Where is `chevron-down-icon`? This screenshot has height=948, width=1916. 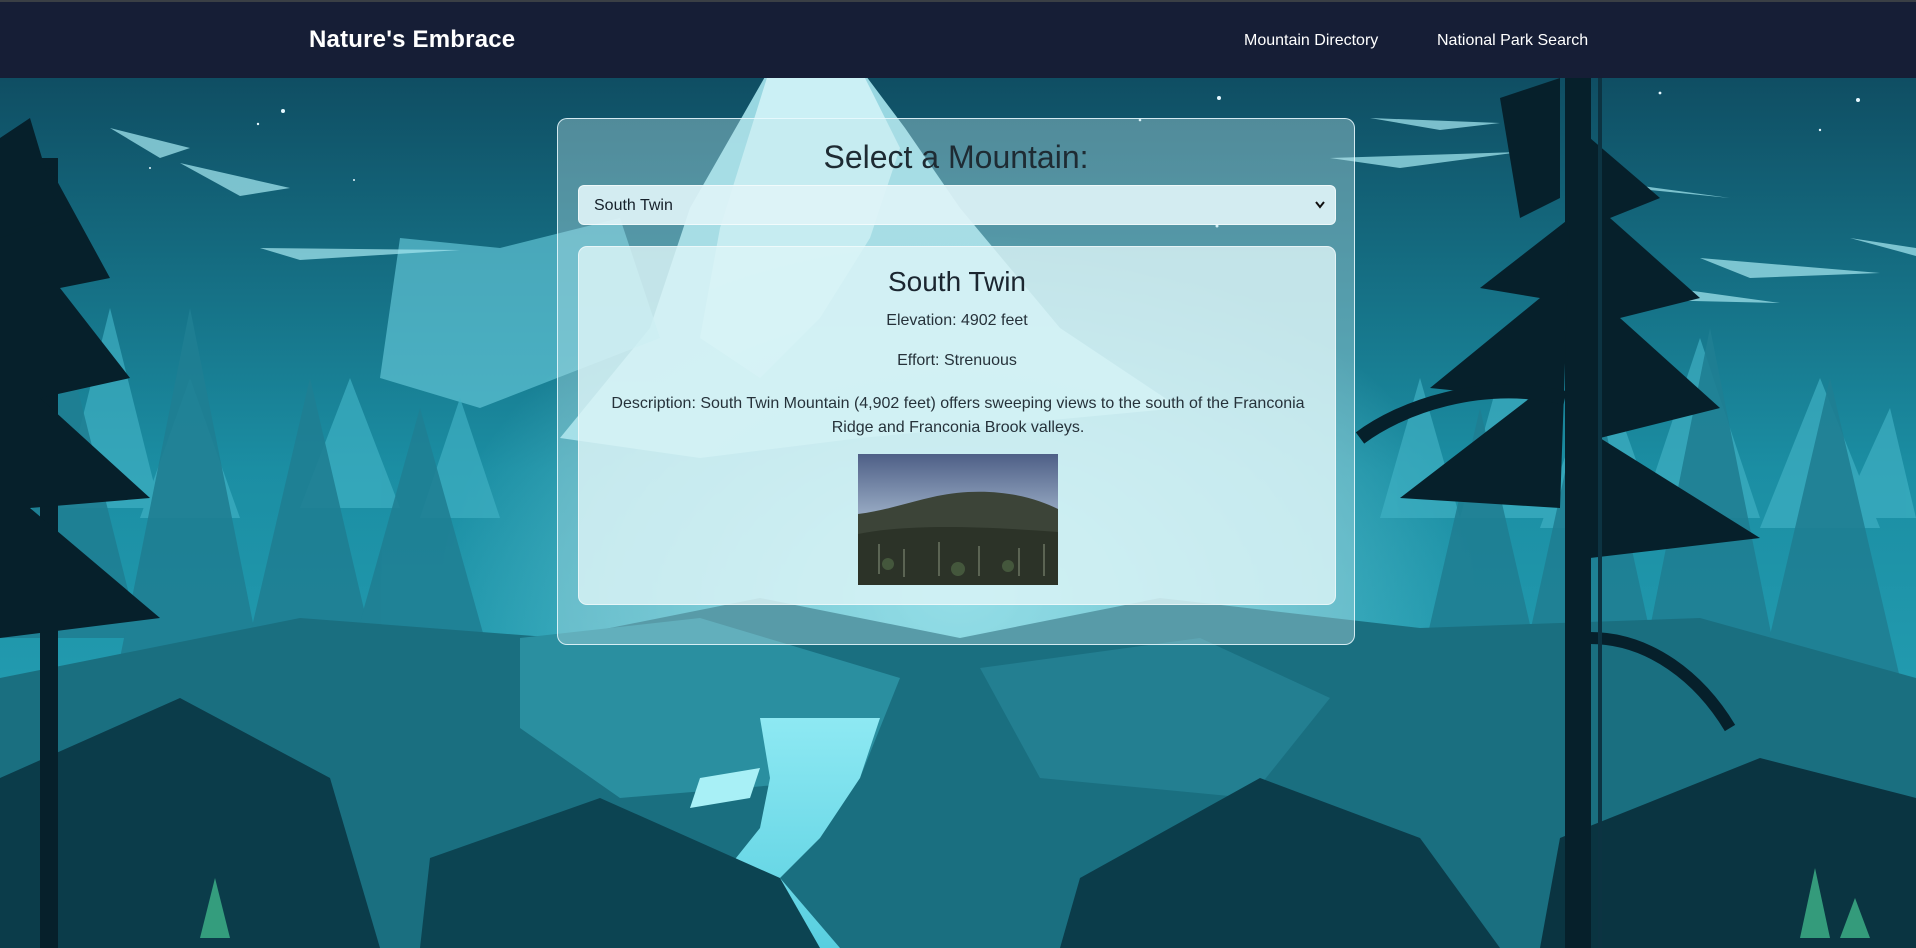 chevron-down-icon is located at coordinates (1320, 205).